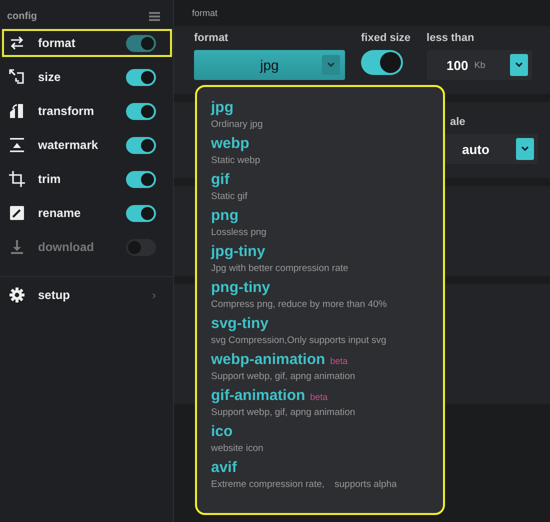 This screenshot has height=522, width=550. I want to click on format-option: jpg-tiny, so click(238, 252).